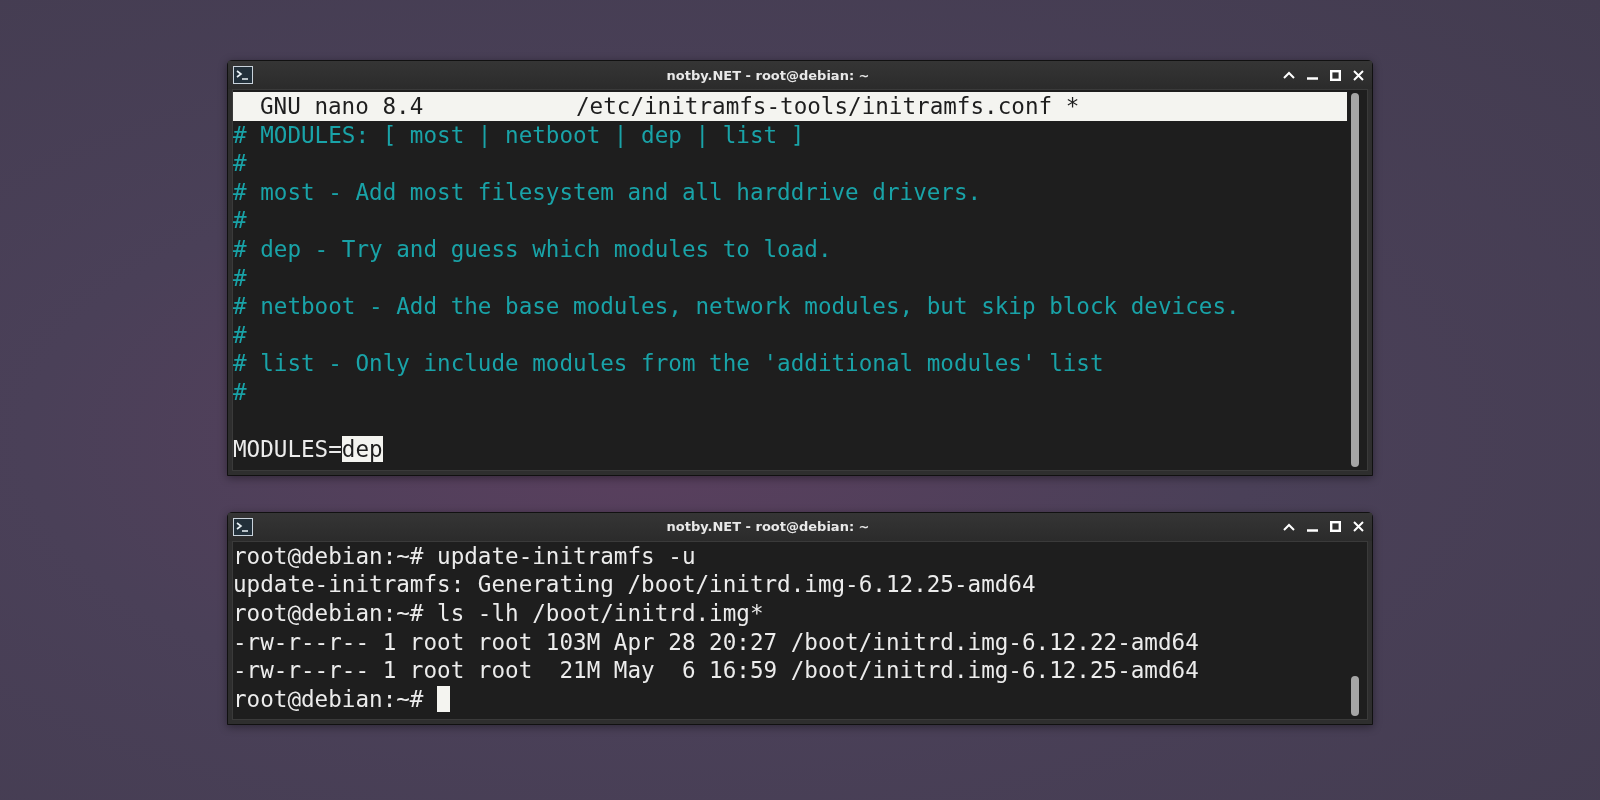  Describe the element at coordinates (444, 698) in the screenshot. I see `text-cursor` at that location.